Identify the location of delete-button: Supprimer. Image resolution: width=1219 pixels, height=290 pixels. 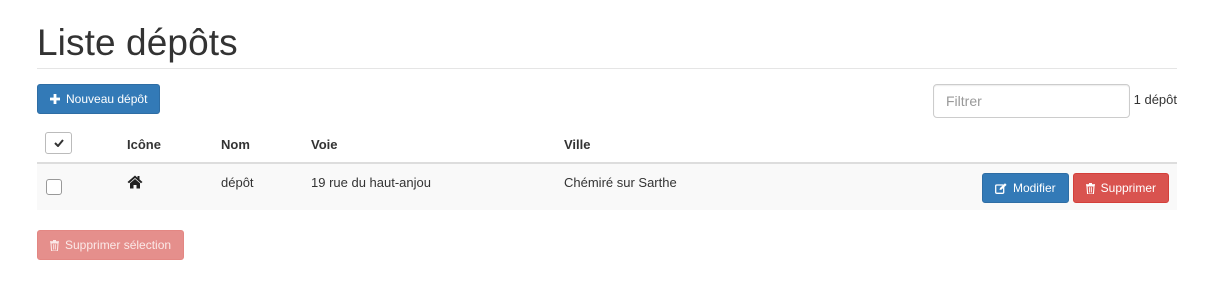
(1120, 188).